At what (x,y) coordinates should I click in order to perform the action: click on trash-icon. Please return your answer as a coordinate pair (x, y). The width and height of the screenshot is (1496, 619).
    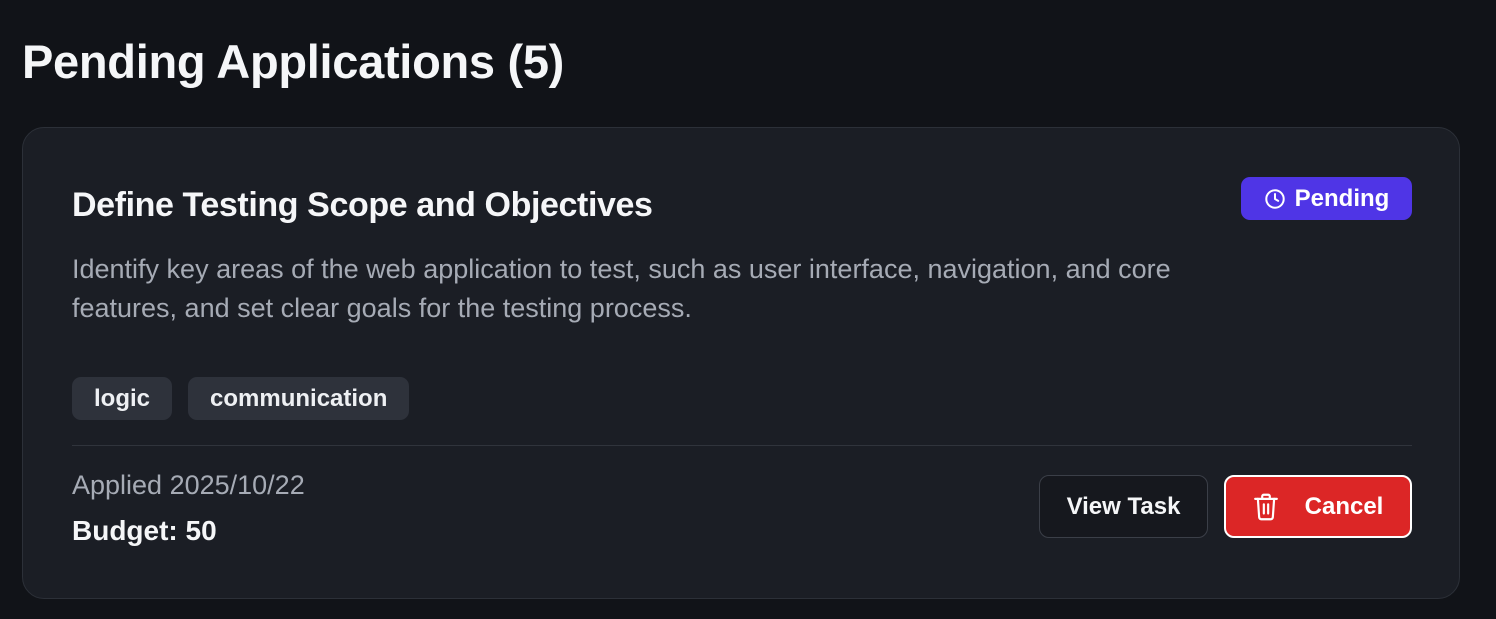
    Looking at the image, I should click on (1266, 507).